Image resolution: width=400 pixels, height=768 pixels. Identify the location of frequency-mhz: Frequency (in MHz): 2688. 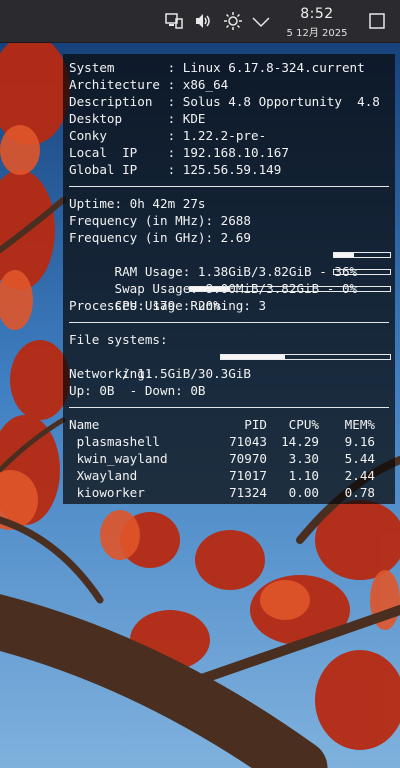
(160, 220).